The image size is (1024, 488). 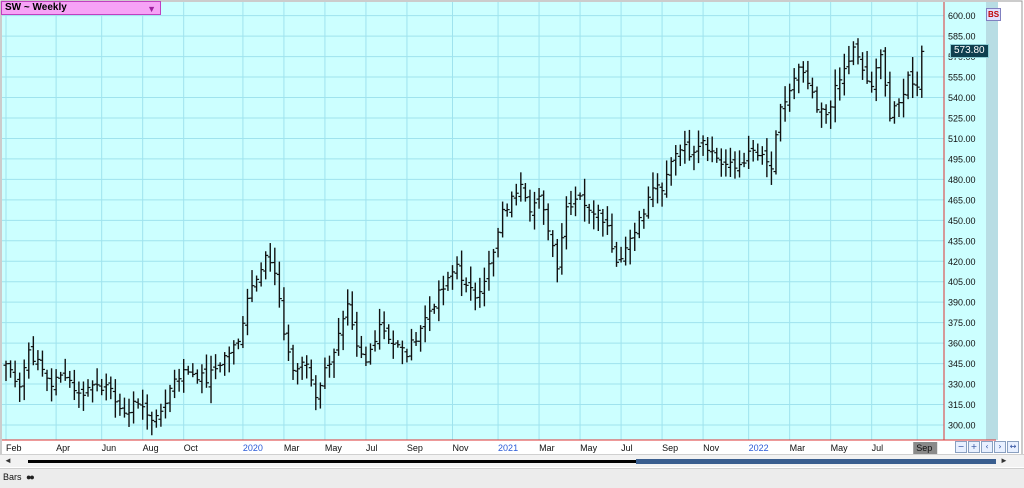 What do you see at coordinates (962, 344) in the screenshot?
I see `y-tick-label: 360.00` at bounding box center [962, 344].